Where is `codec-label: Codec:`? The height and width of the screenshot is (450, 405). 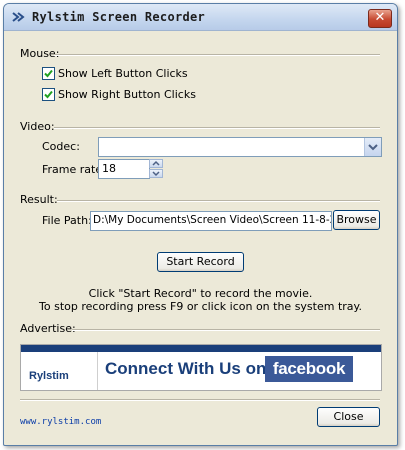 codec-label: Codec: is located at coordinates (61, 146).